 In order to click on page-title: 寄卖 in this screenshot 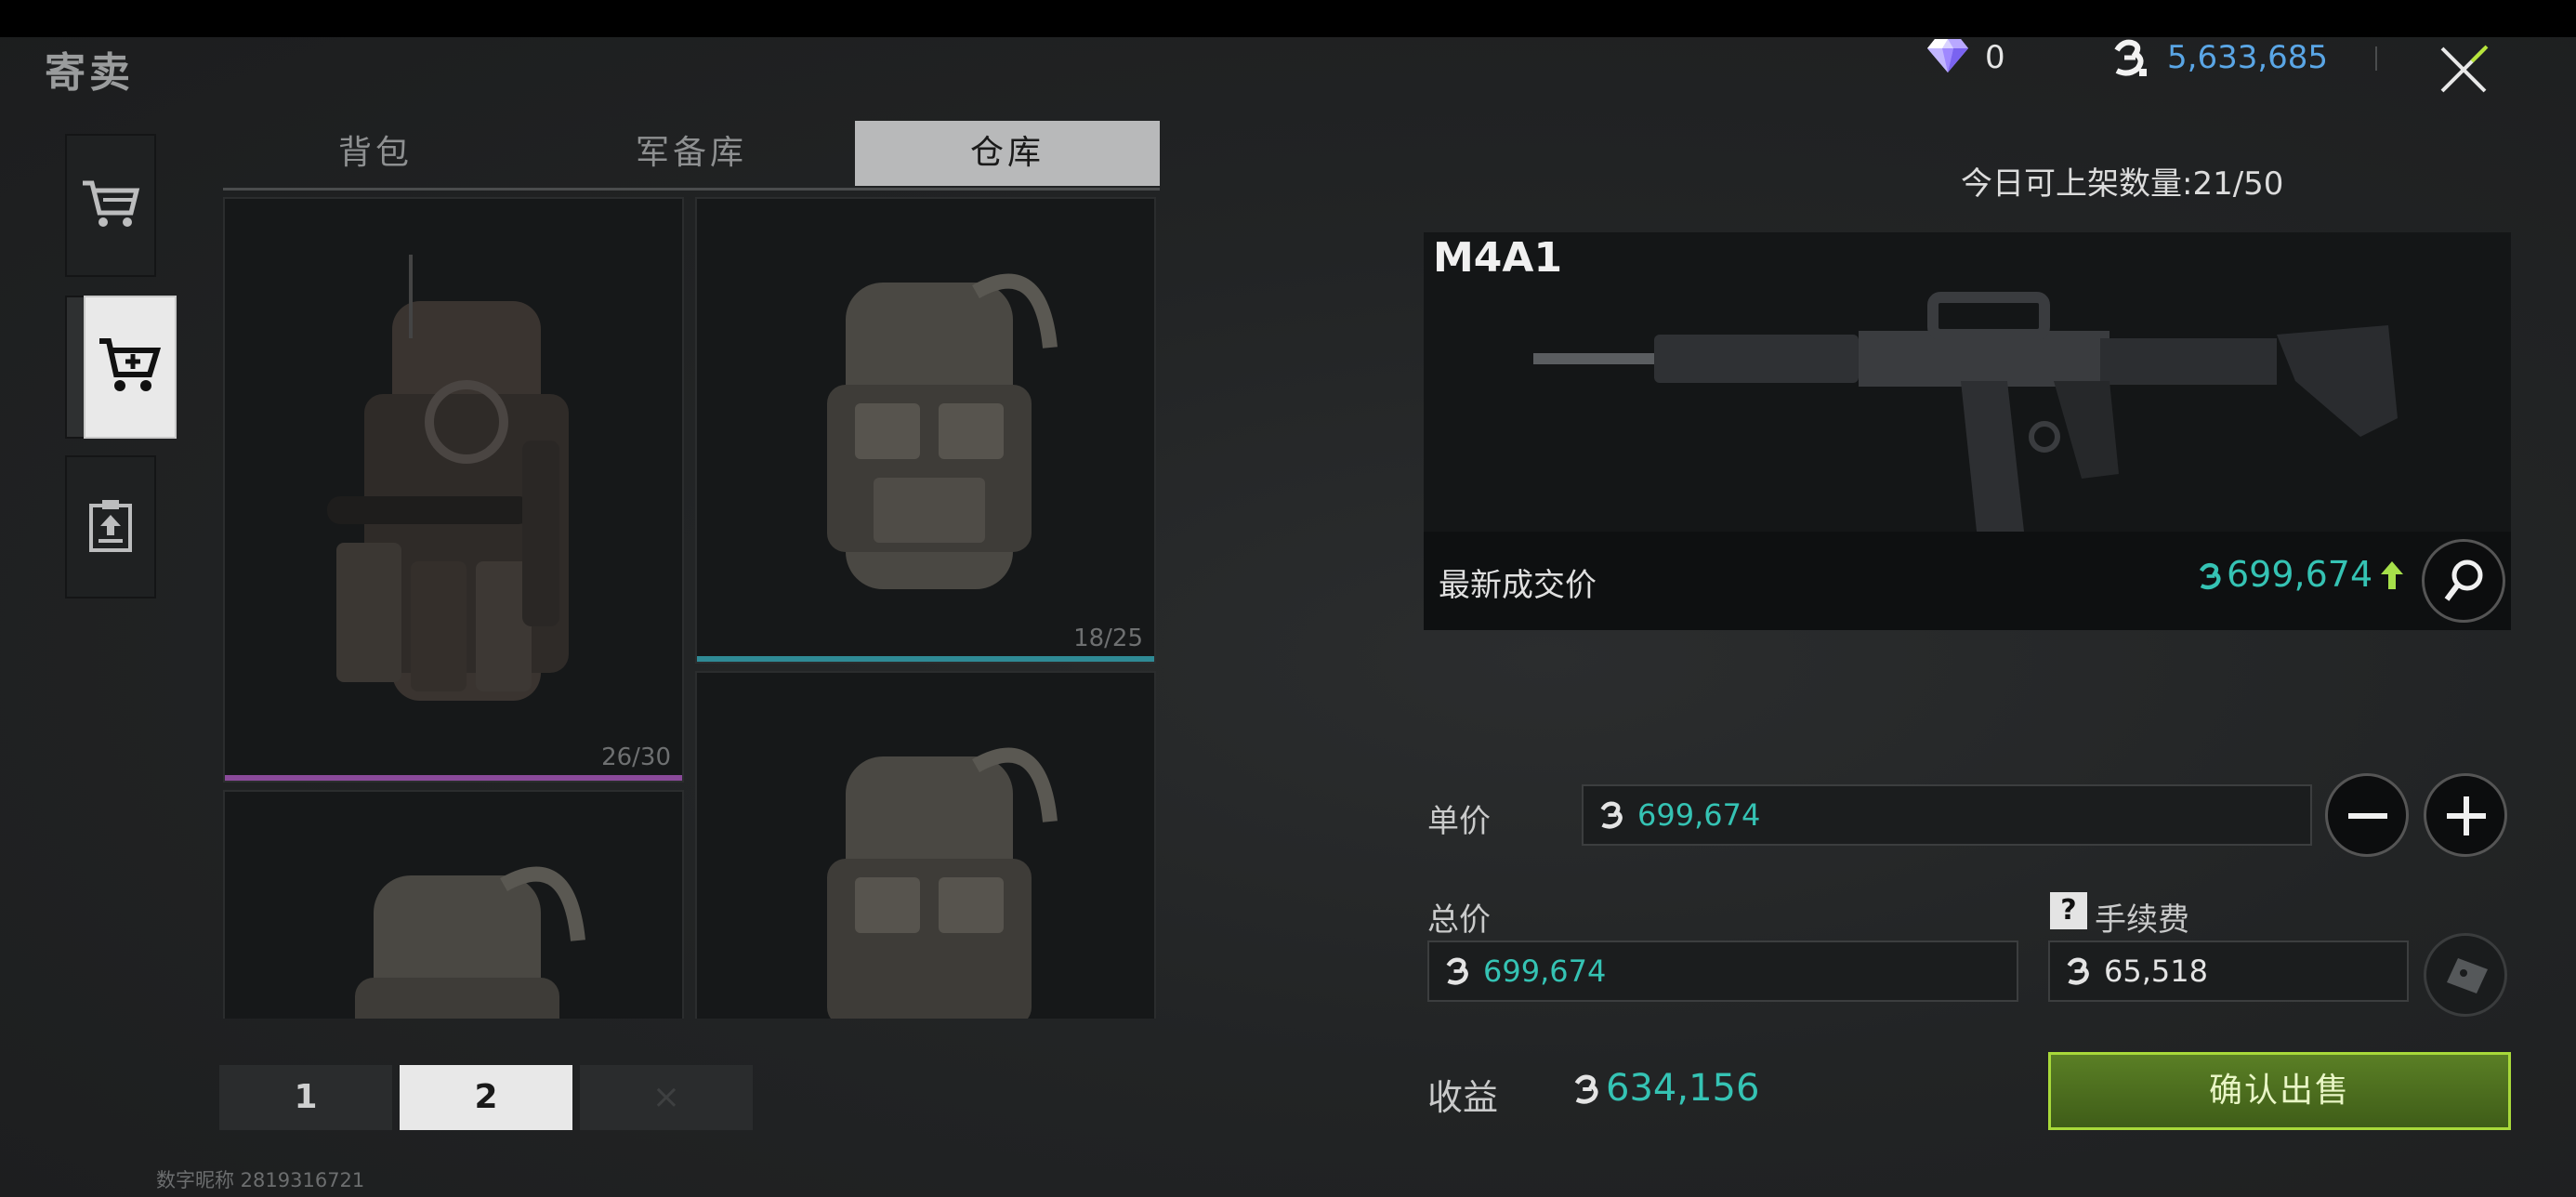, I will do `click(89, 73)`.